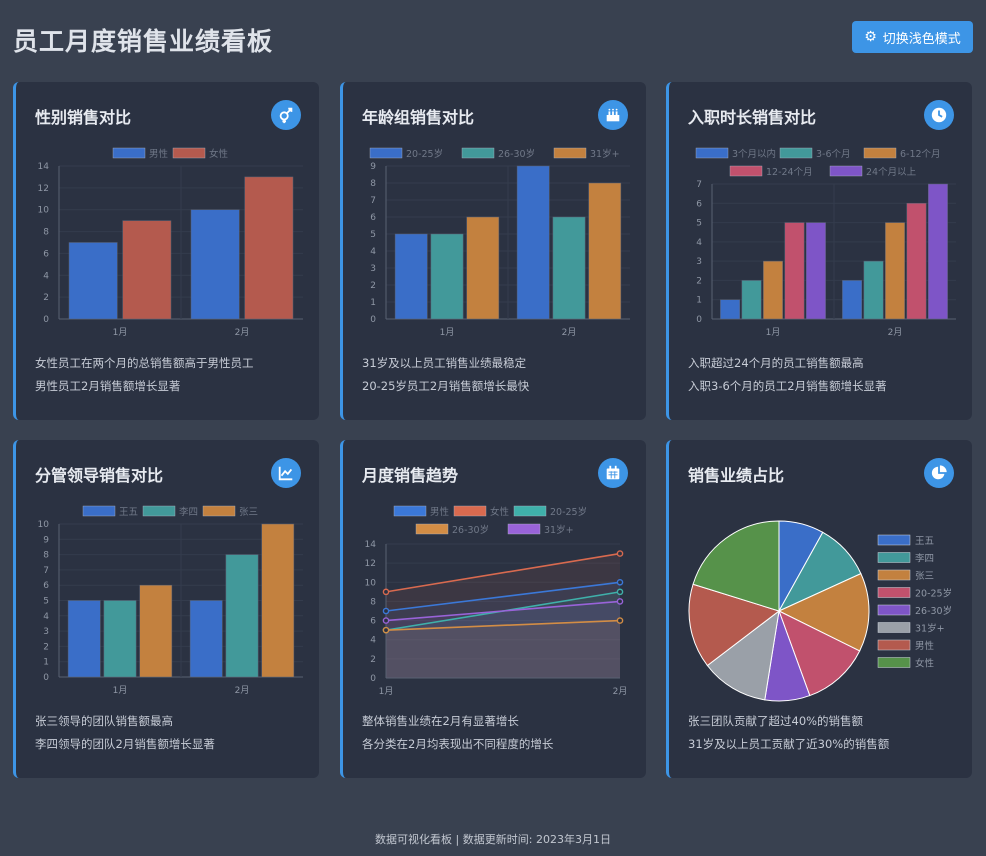 The height and width of the screenshot is (856, 986). I want to click on card-title: 销售业绩占比, so click(736, 475).